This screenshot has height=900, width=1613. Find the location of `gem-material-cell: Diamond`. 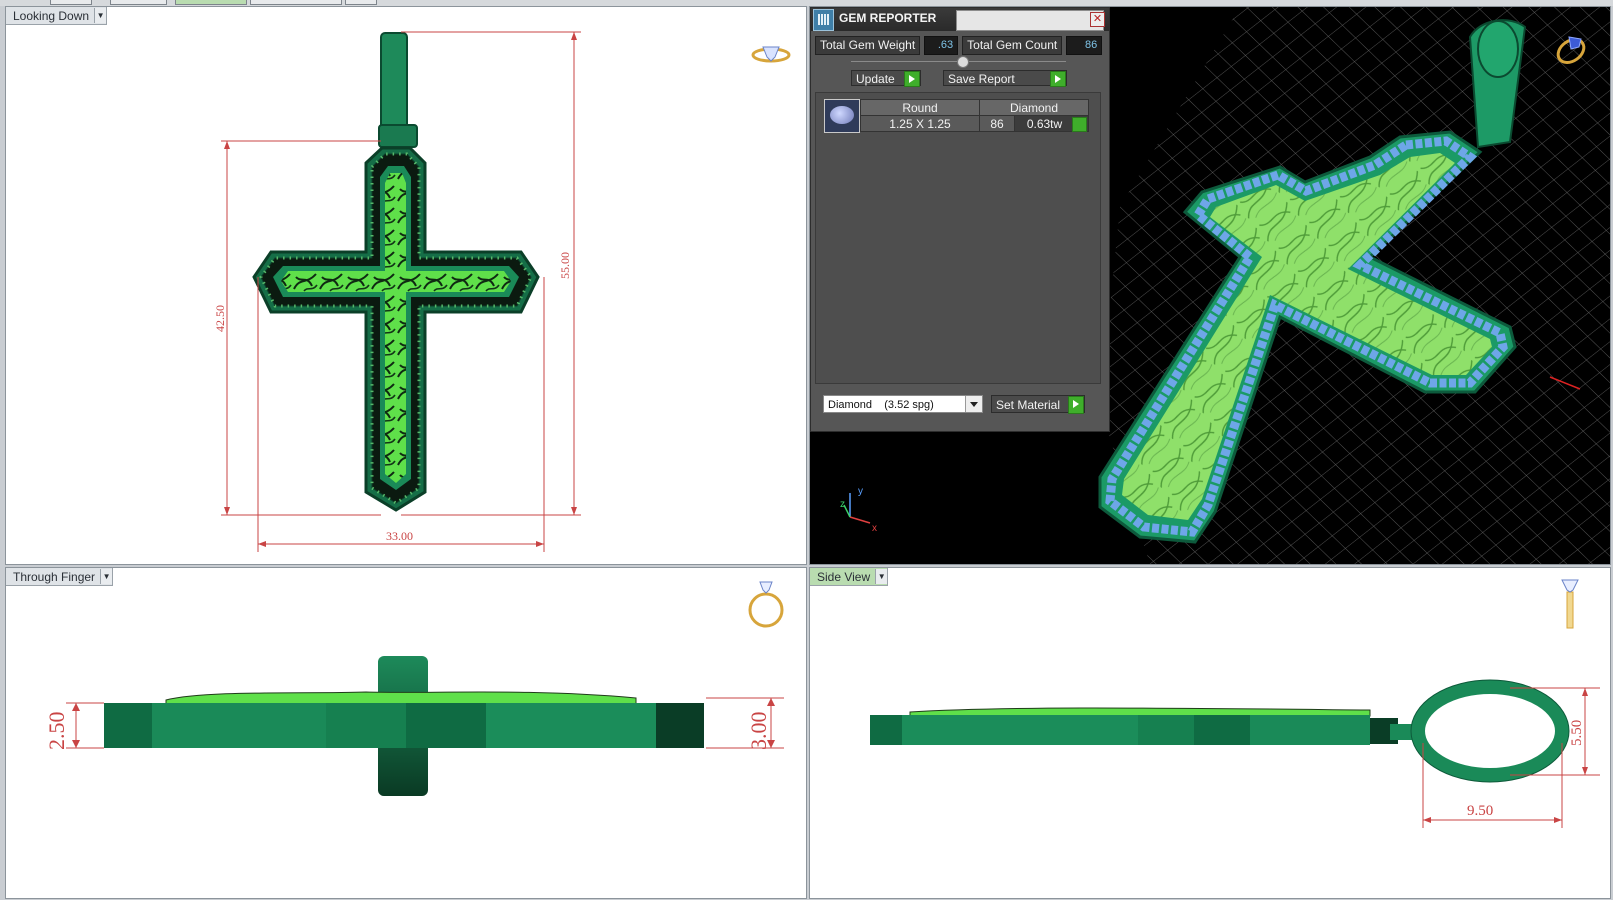

gem-material-cell: Diamond is located at coordinates (1034, 107).